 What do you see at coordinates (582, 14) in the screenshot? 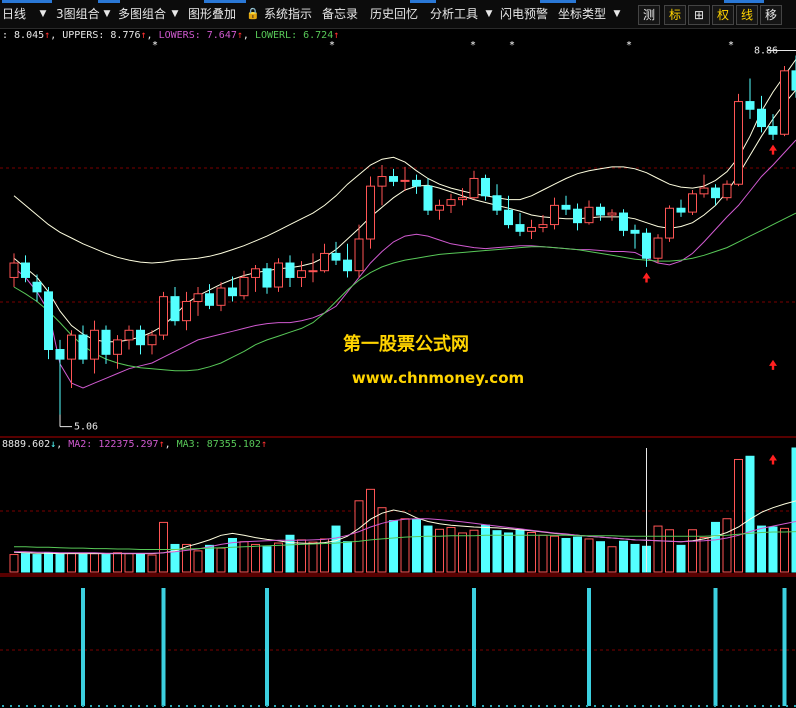
I see `toolbar-item-9: 坐标类型` at bounding box center [582, 14].